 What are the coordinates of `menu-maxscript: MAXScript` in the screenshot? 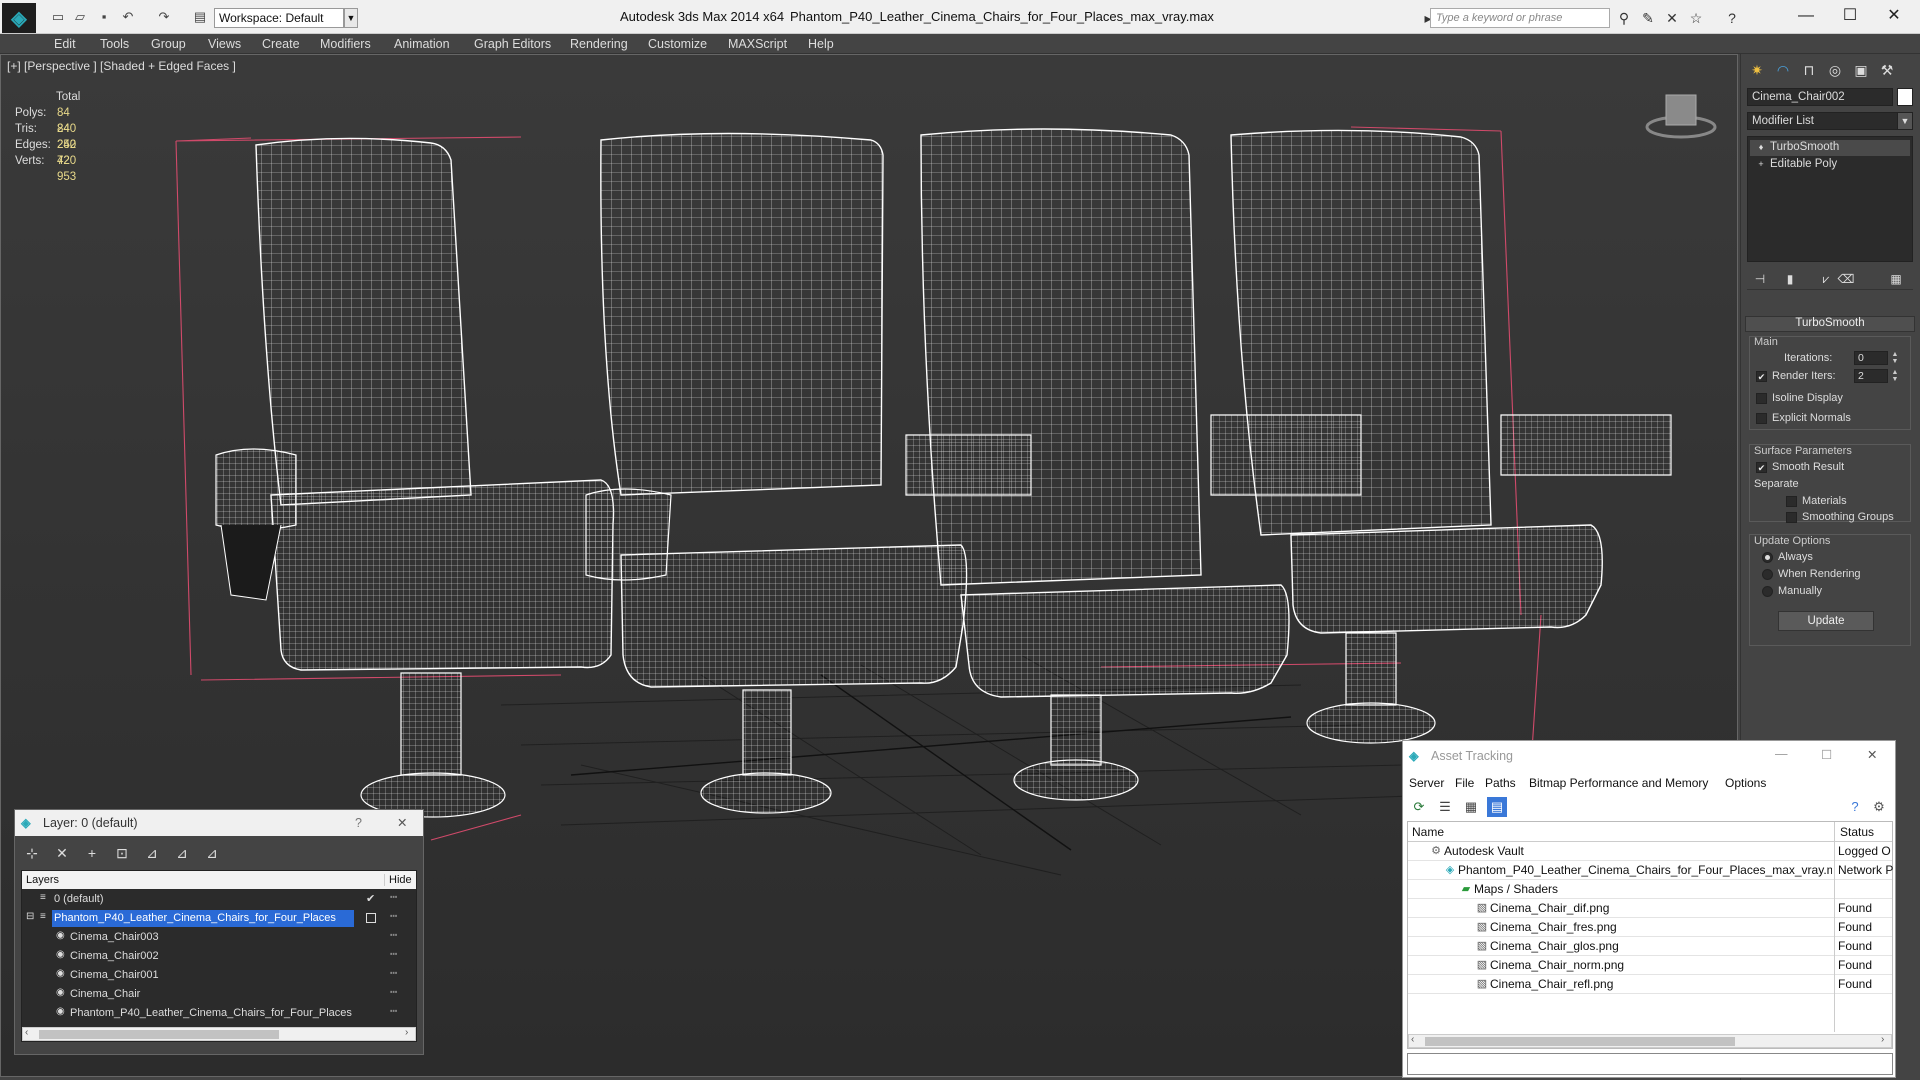 It's located at (757, 44).